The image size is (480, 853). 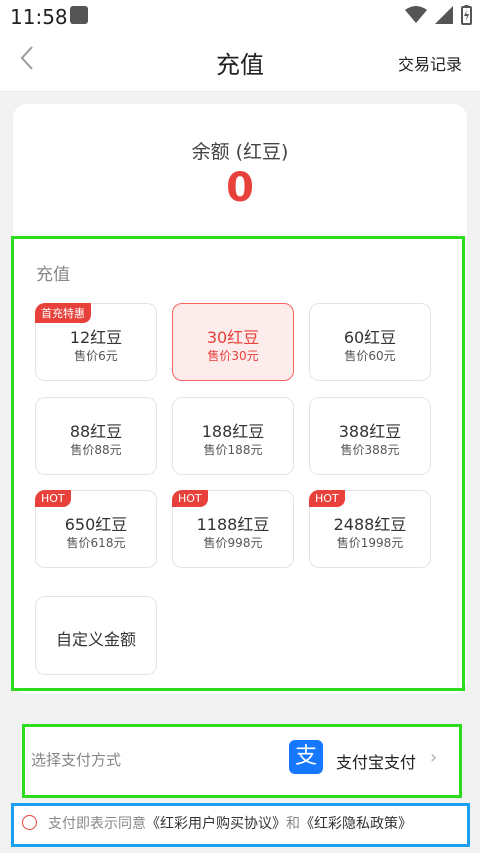 I want to click on recharge-option-88: 88红豆 售价88元, so click(x=96, y=436).